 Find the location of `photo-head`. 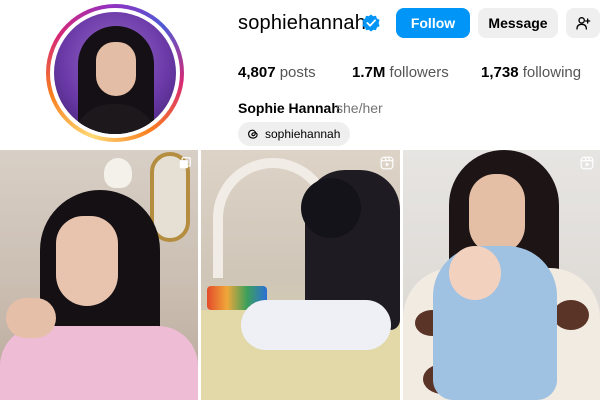

photo-head is located at coordinates (331, 208).